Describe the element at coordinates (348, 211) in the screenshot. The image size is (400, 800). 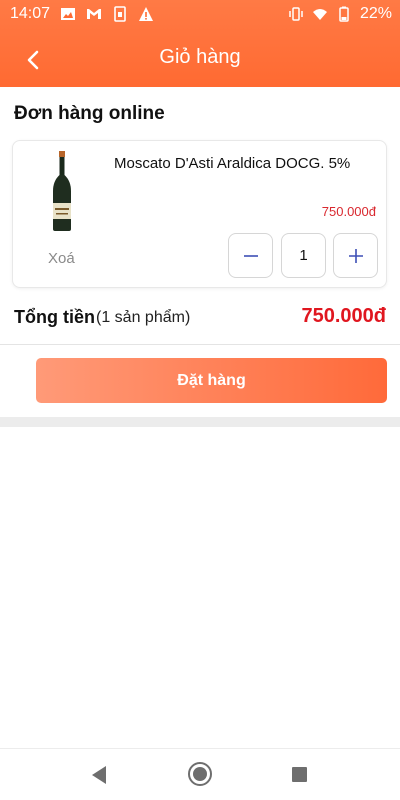
I see `product-price: 750.000đ` at that location.